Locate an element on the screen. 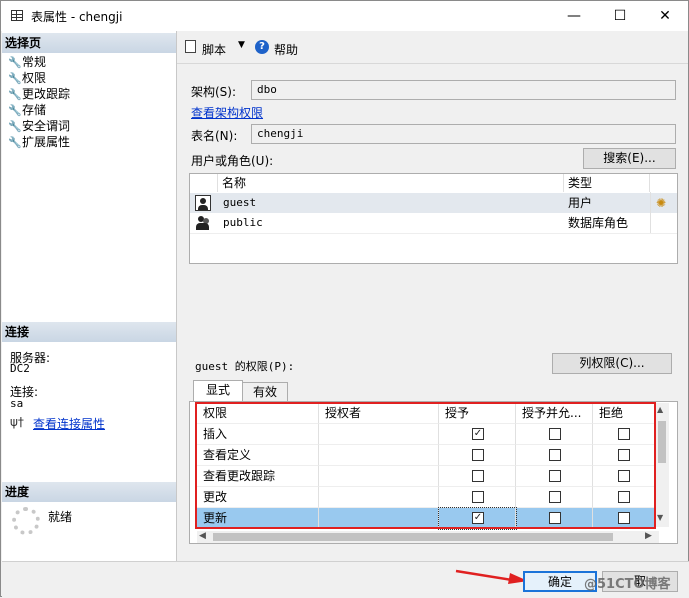  column-header-permission: 权限 is located at coordinates (258, 413).